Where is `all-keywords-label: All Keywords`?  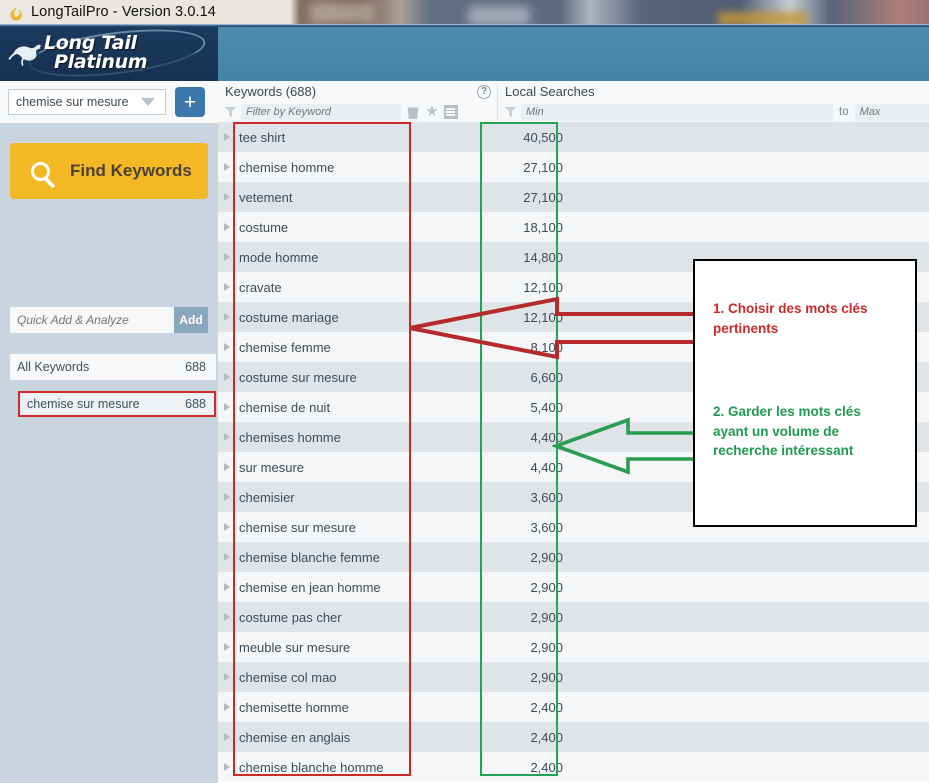 all-keywords-label: All Keywords is located at coordinates (53, 367).